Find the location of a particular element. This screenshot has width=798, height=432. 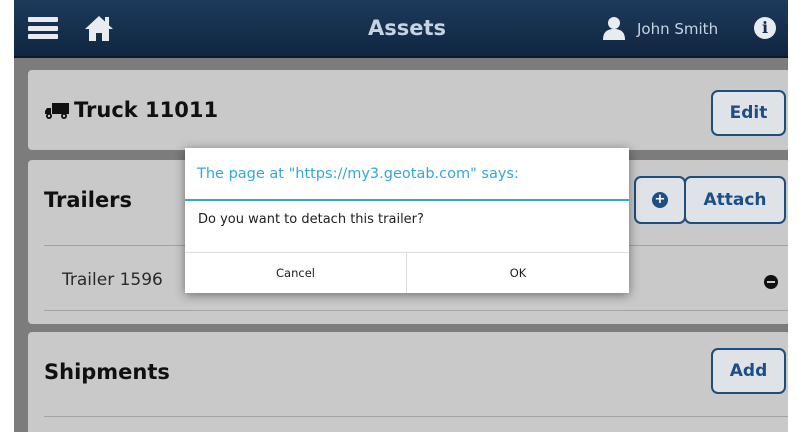

dialog-title-divider is located at coordinates (407, 200).